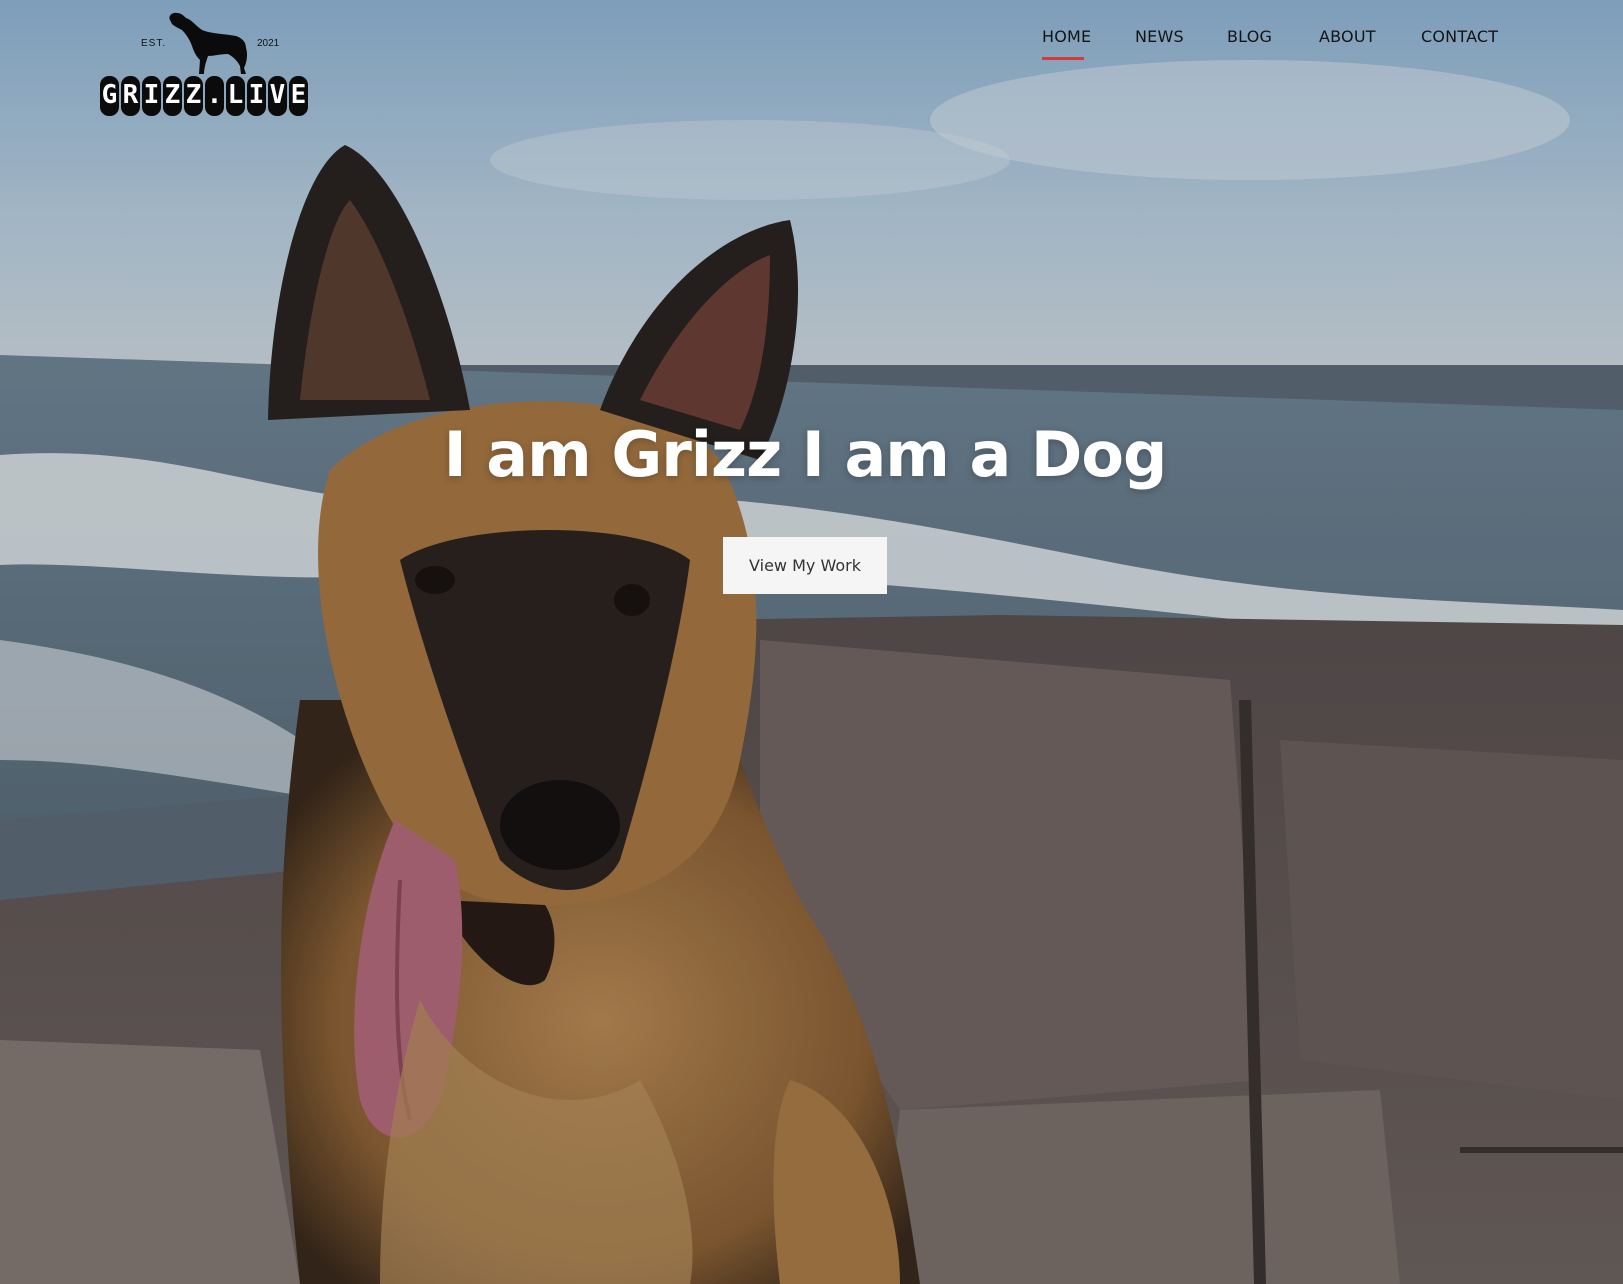 This screenshot has width=1623, height=1284. What do you see at coordinates (208, 43) in the screenshot?
I see `dog-silhouette-icon` at bounding box center [208, 43].